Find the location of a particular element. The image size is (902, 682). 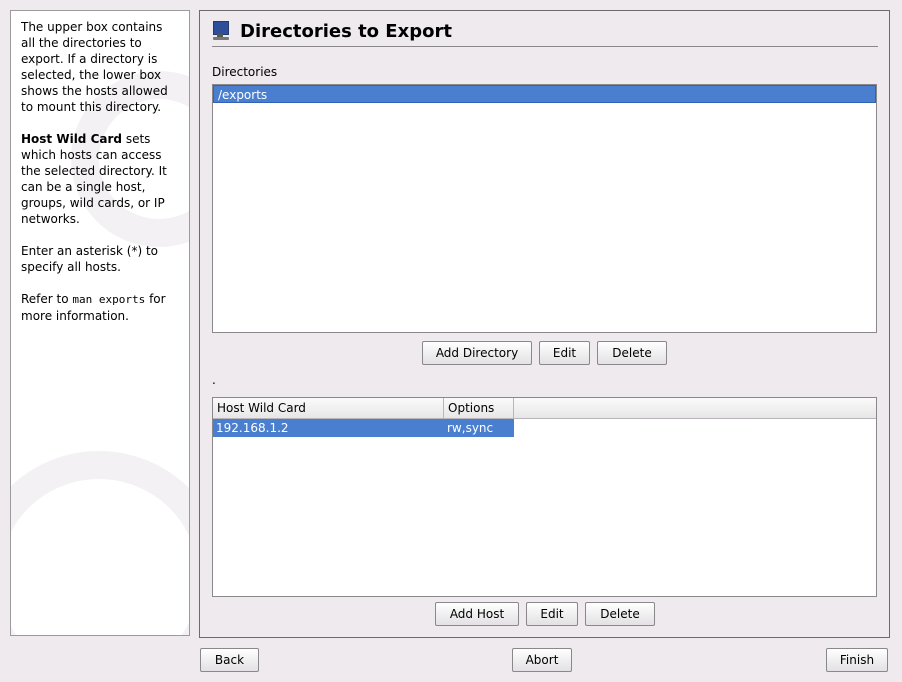

edit-directory-button: Edit is located at coordinates (564, 353).